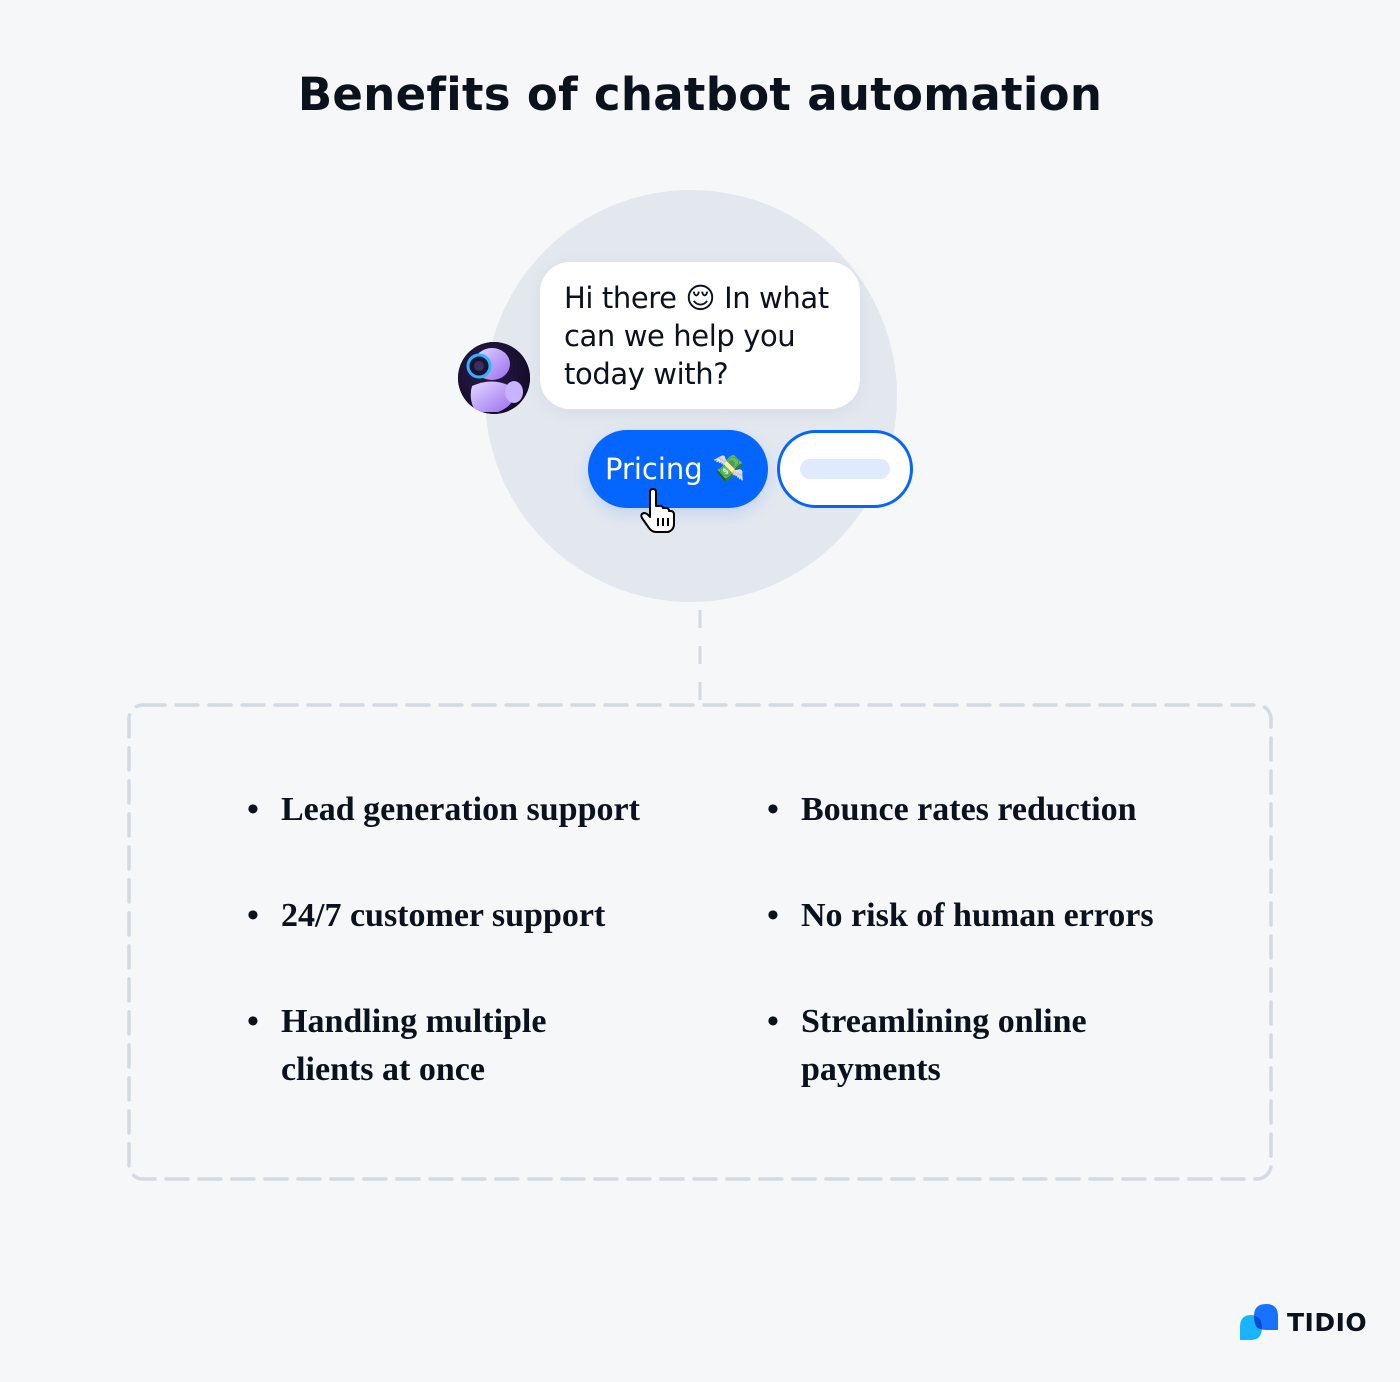 This screenshot has width=1400, height=1382. I want to click on benefit-text: No risk of human errors, so click(977, 915).